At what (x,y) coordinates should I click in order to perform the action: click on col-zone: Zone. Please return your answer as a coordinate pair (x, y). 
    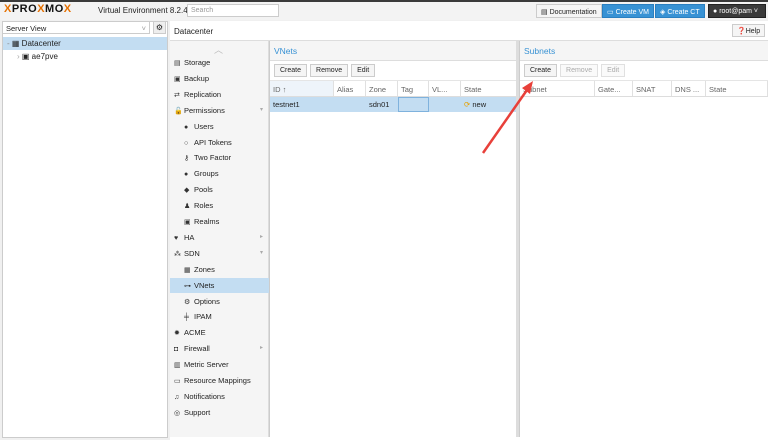
    Looking at the image, I should click on (382, 88).